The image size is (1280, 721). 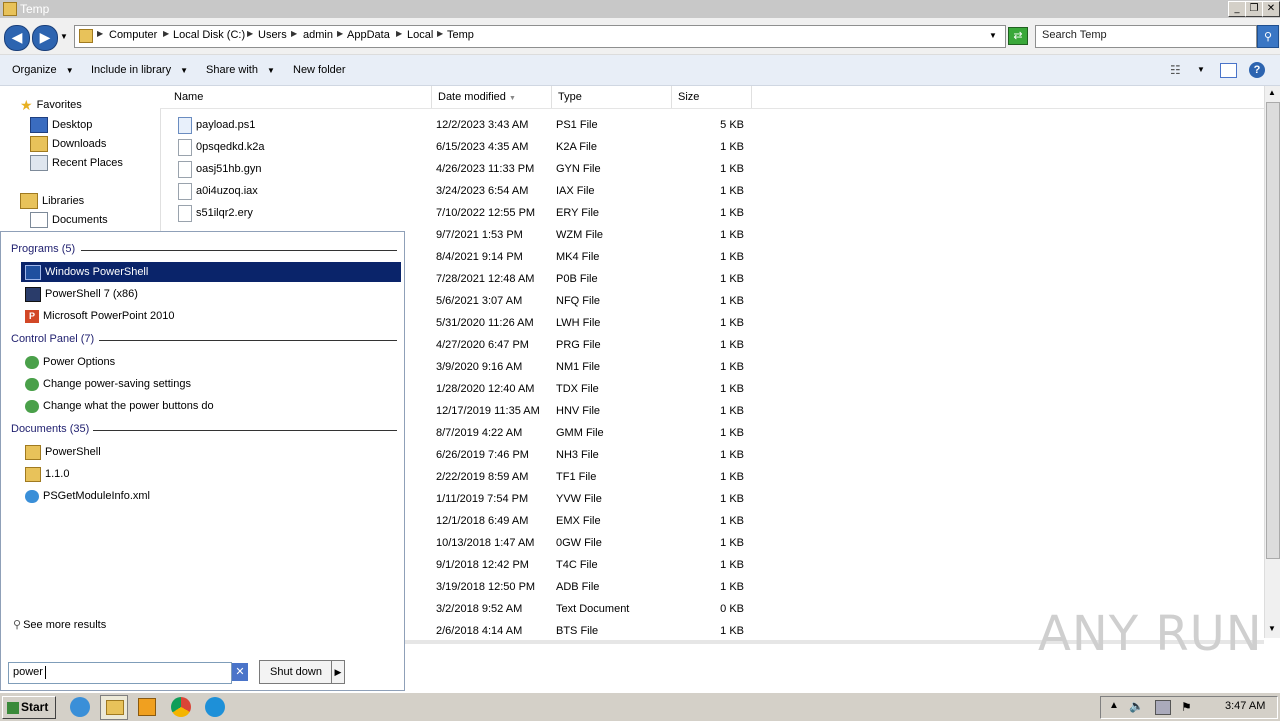 What do you see at coordinates (1136, 706) in the screenshot?
I see `volume-icon: 🔈` at bounding box center [1136, 706].